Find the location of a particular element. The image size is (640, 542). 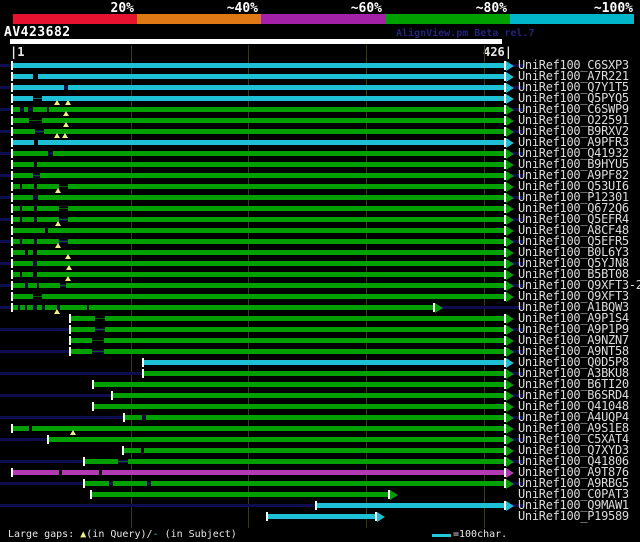

alignment-row: UniRef100_P19589 is located at coordinates (320, 516).